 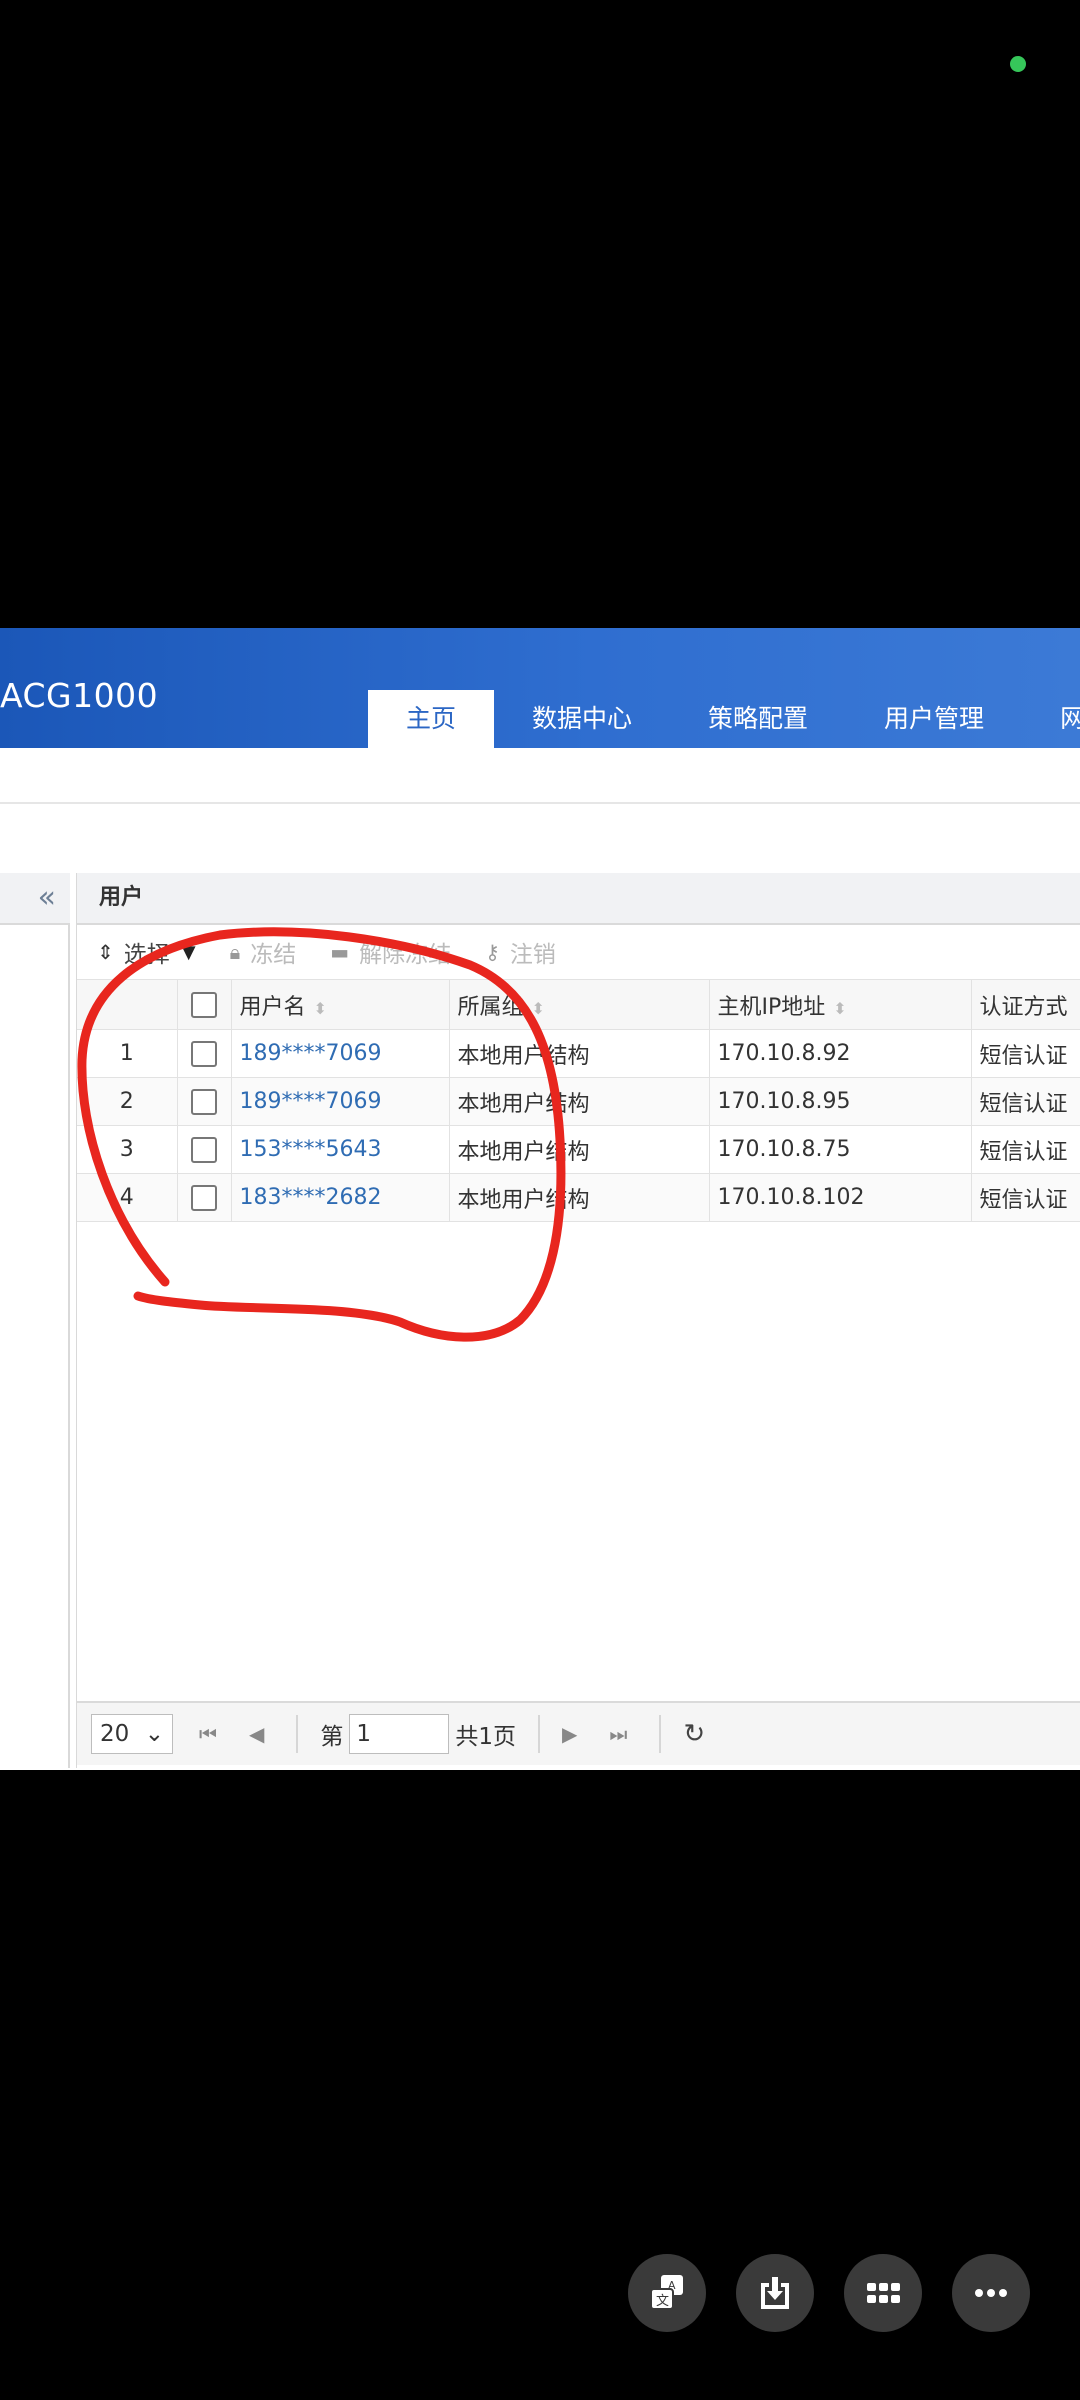 I want to click on prev-page-icon: ◀, so click(x=256, y=1734).